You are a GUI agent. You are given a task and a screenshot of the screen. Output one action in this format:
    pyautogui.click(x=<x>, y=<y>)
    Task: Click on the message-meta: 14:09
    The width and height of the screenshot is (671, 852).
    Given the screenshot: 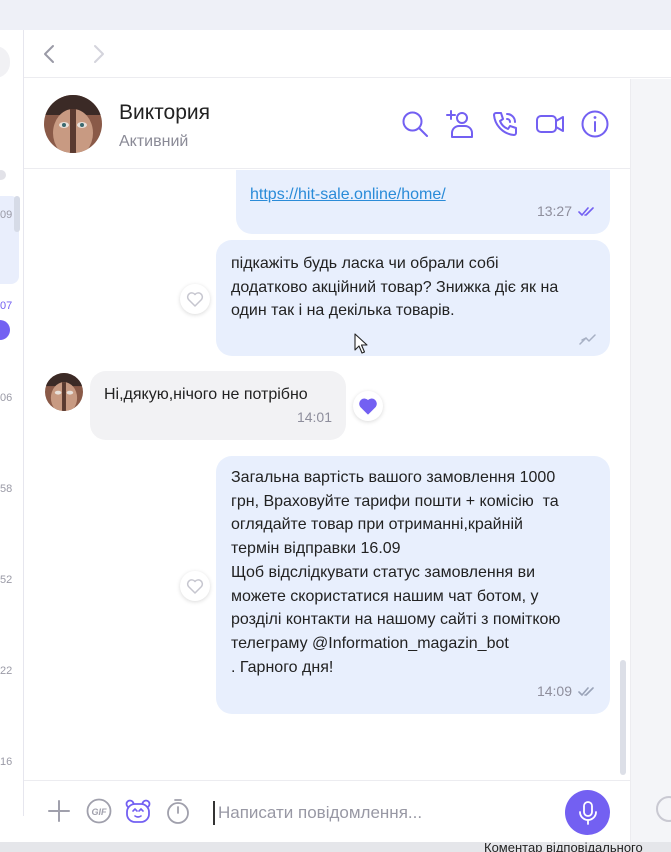 What is the action you would take?
    pyautogui.click(x=566, y=692)
    